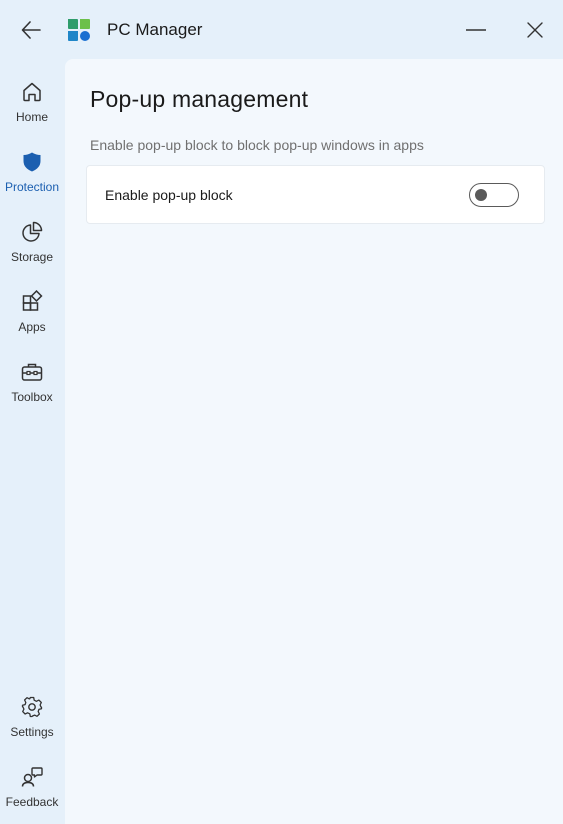 Image resolution: width=563 pixels, height=824 pixels. I want to click on popup-block-toggle, so click(494, 195).